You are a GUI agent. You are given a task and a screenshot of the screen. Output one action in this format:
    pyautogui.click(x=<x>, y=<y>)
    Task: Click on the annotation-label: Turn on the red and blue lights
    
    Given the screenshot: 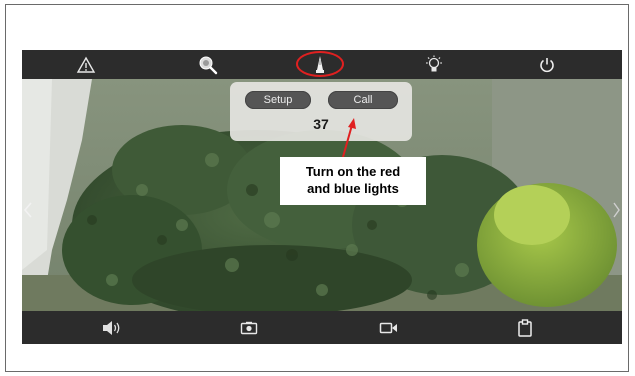 What is the action you would take?
    pyautogui.click(x=353, y=181)
    